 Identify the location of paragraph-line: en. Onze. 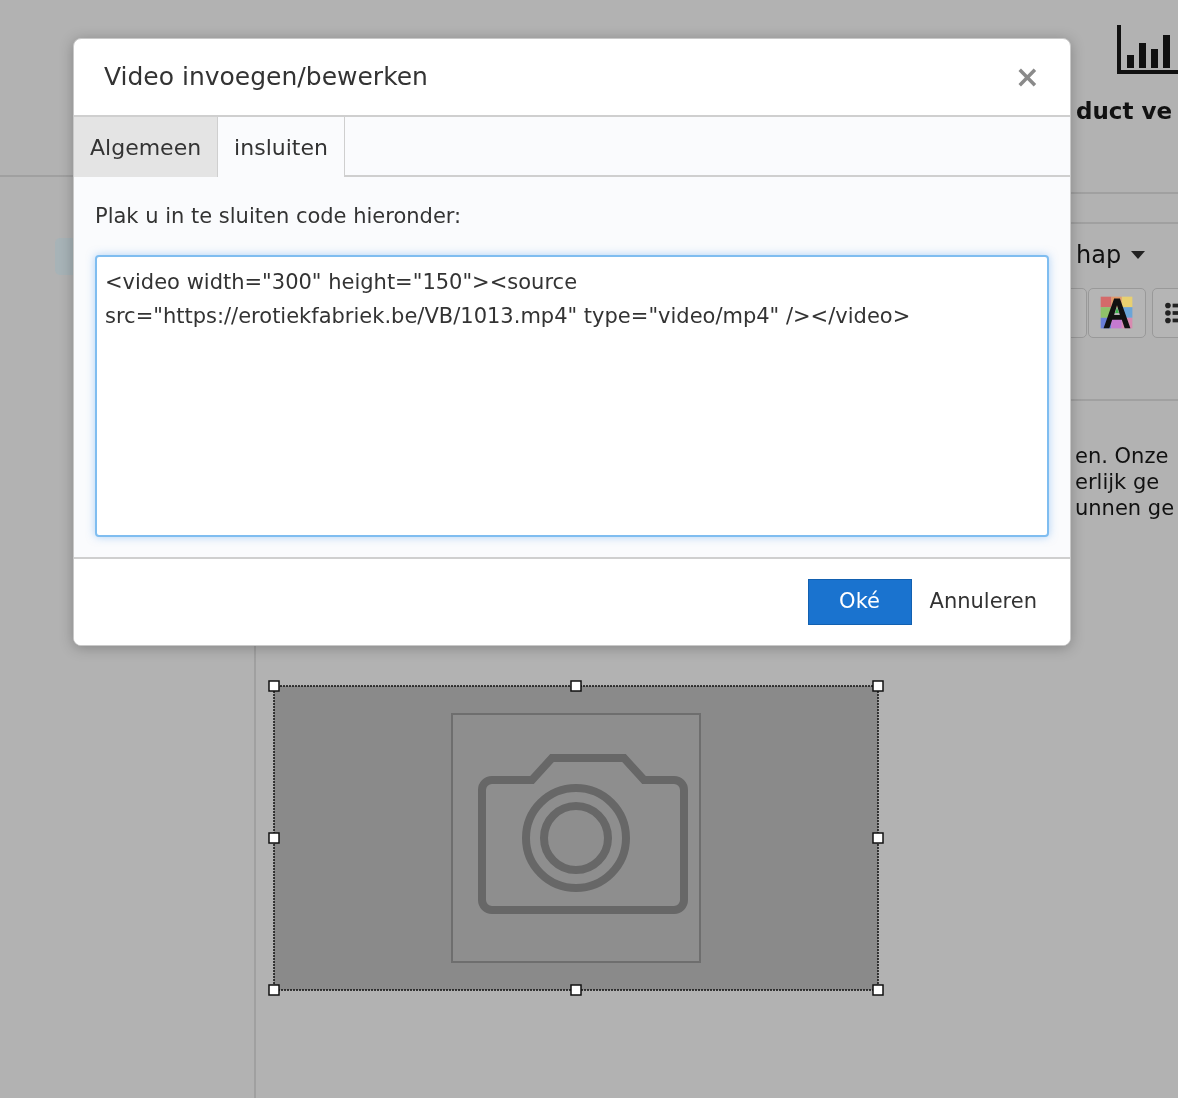
(1122, 456).